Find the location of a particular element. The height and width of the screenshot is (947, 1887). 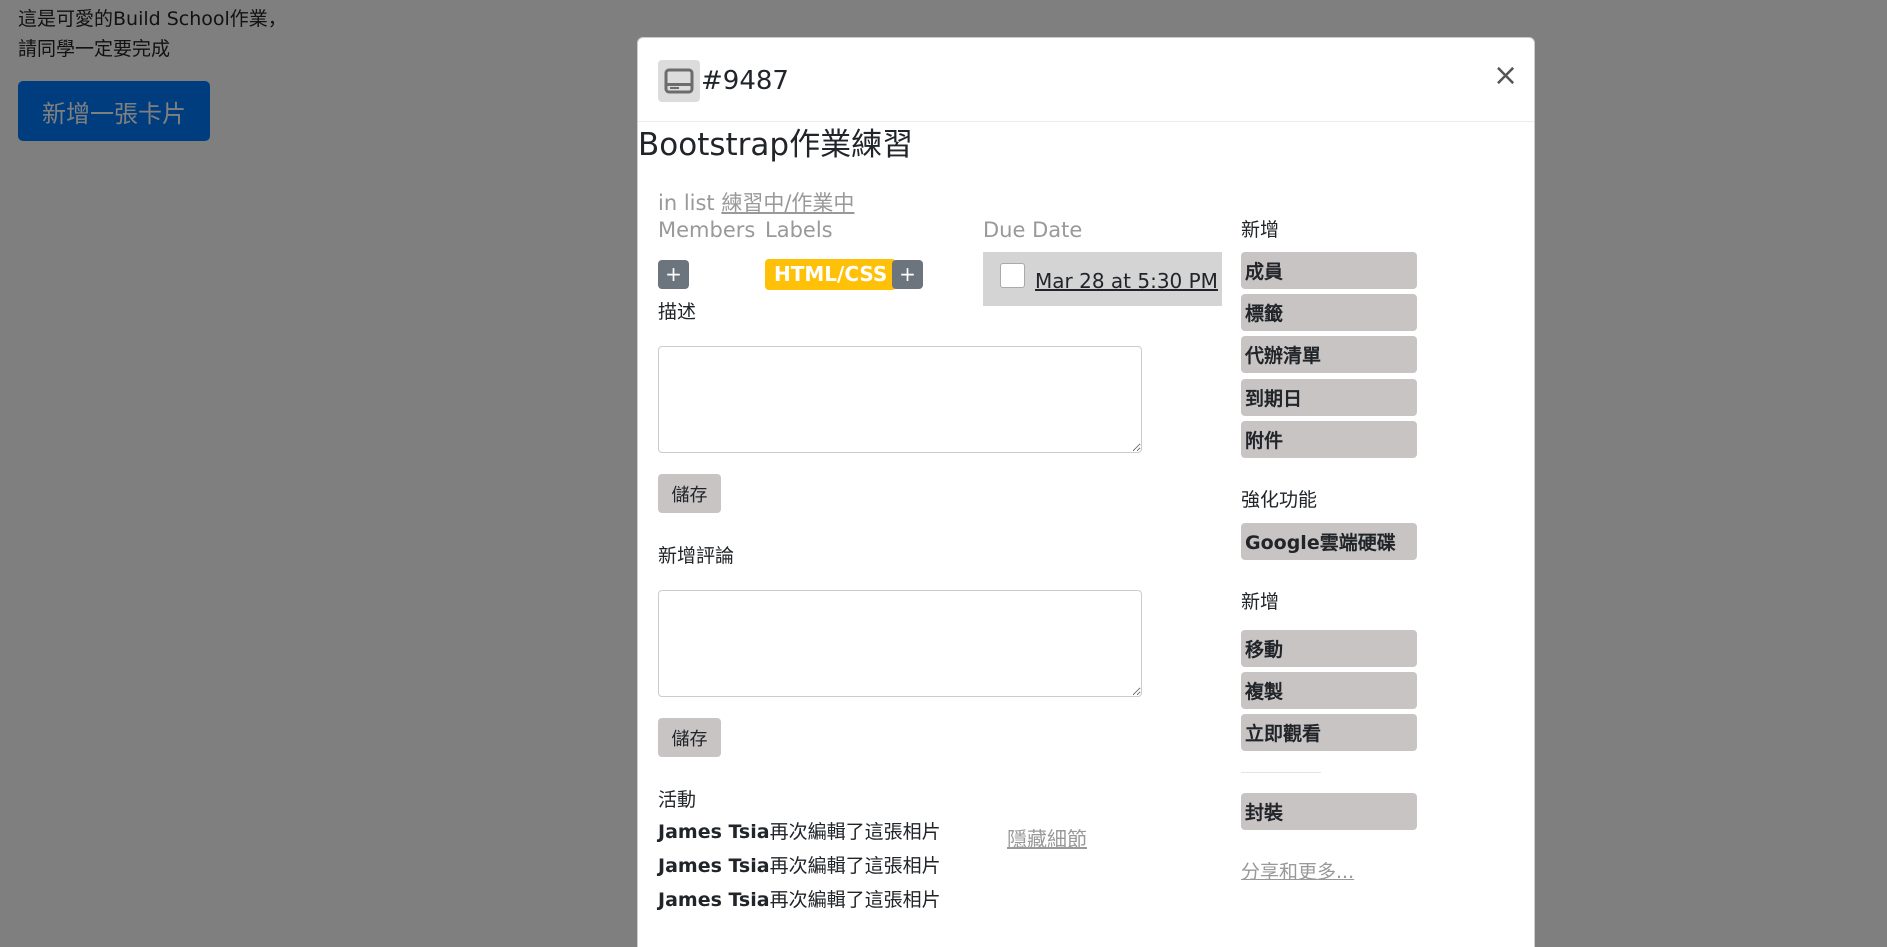

save-description-button: 儲存 is located at coordinates (689, 493).